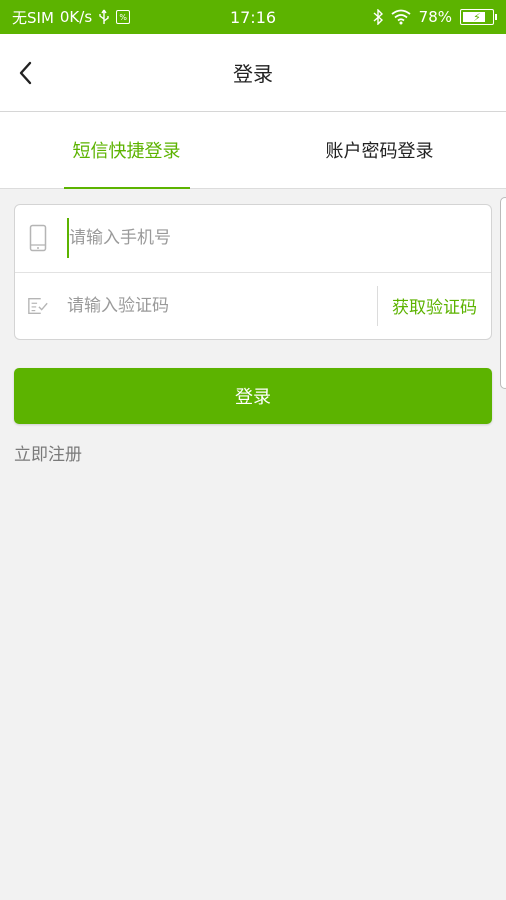 Image resolution: width=506 pixels, height=900 pixels. I want to click on code-row: 获取验证码, so click(253, 305).